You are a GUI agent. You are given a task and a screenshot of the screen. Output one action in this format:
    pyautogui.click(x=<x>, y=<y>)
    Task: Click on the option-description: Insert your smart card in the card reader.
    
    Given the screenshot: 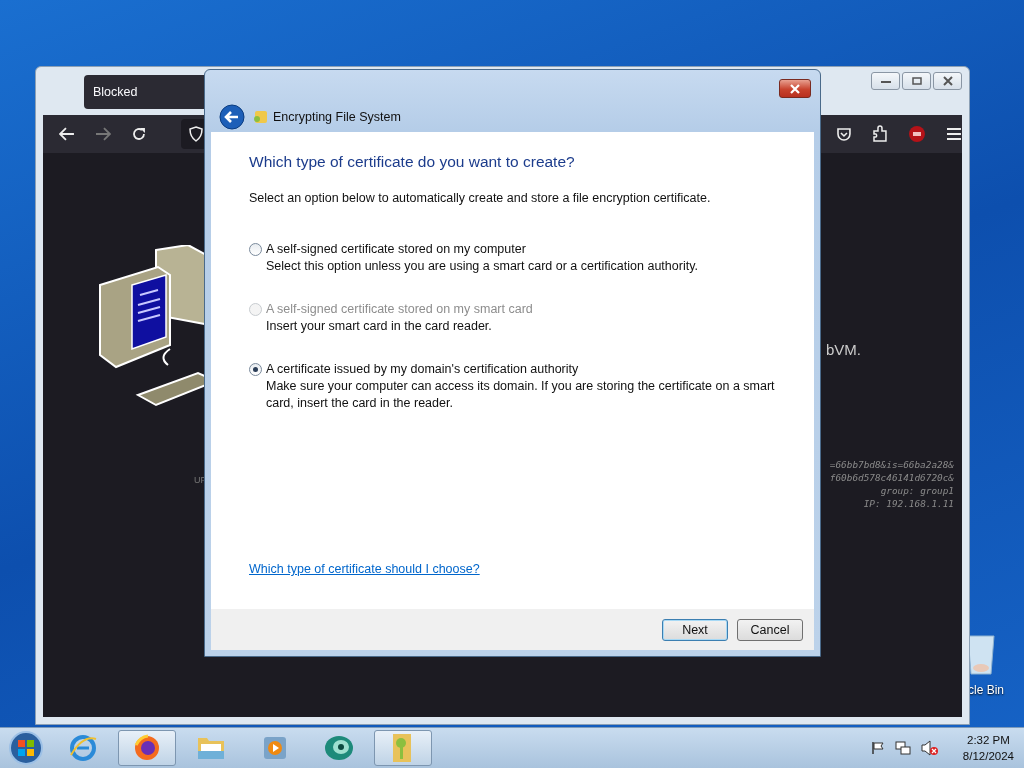 What is the action you would take?
    pyautogui.click(x=379, y=326)
    